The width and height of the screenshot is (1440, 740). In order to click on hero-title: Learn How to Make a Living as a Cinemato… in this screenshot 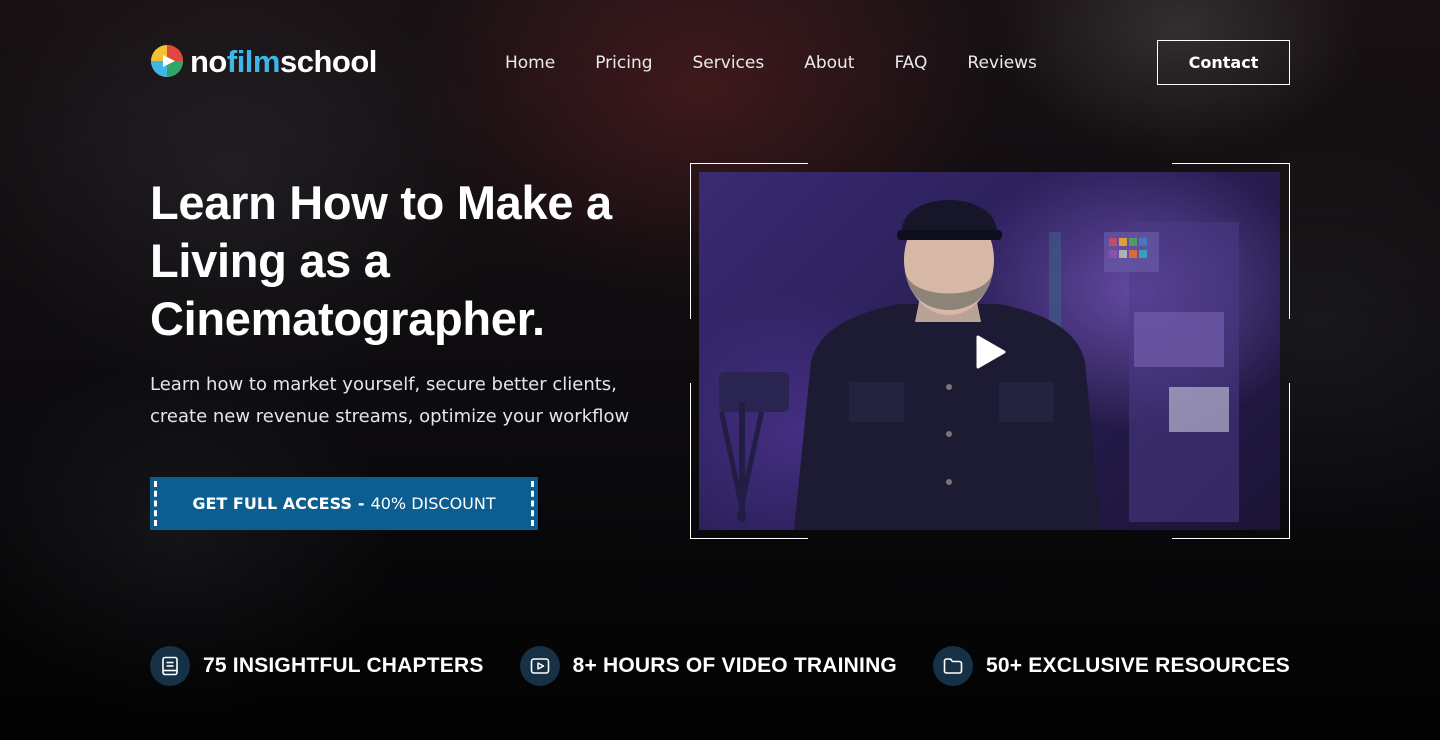, I will do `click(381, 260)`.